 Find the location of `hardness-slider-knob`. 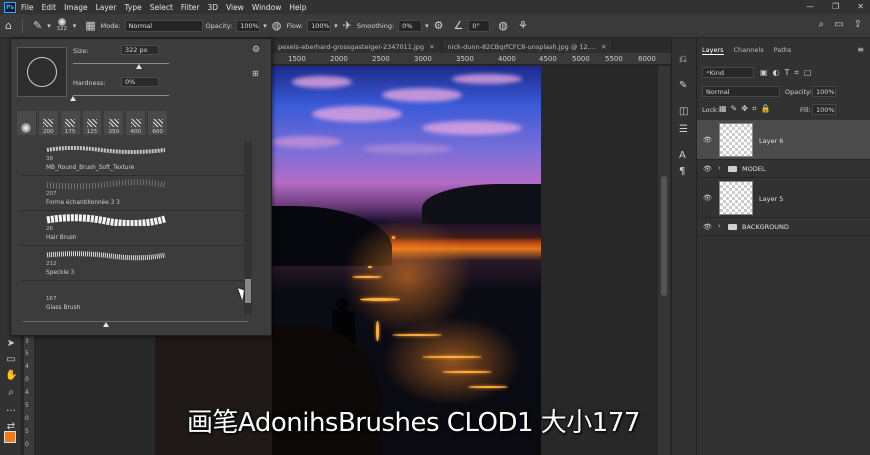

hardness-slider-knob is located at coordinates (73, 98).